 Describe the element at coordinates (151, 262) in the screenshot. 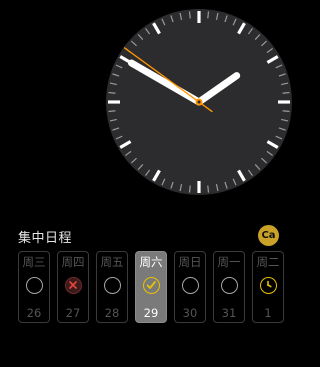

I see `day-label: 周六` at that location.